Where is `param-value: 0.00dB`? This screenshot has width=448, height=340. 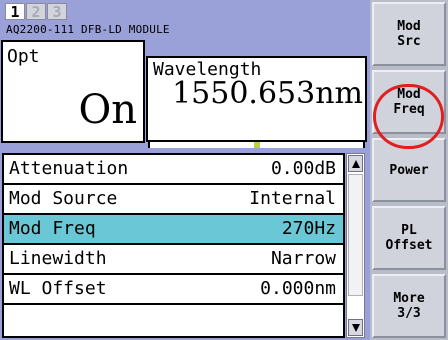
param-value: 0.00dB is located at coordinates (303, 168).